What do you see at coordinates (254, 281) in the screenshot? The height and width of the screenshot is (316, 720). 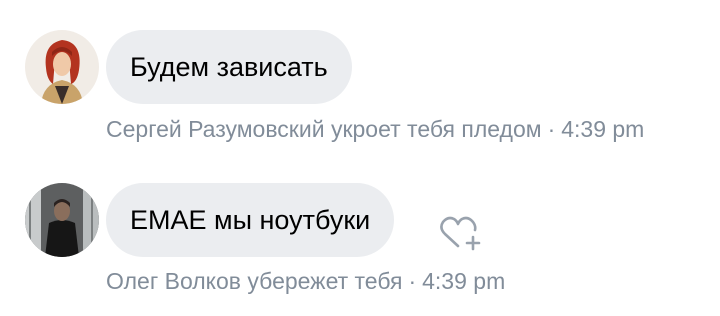 I see `author-name: Олег Волков убережет тебя` at bounding box center [254, 281].